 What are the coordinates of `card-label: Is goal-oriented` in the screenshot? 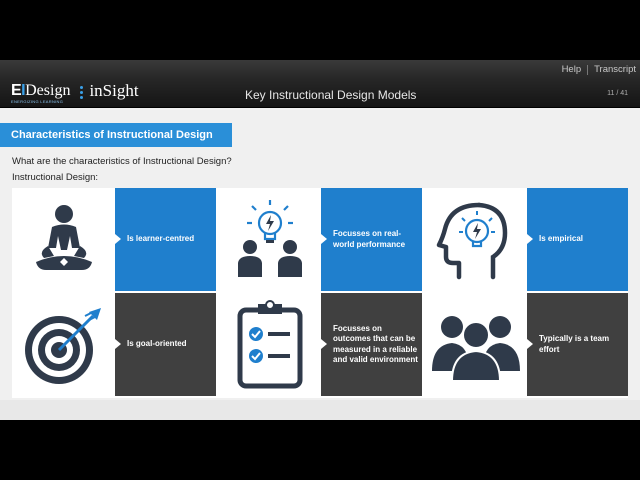 It's located at (157, 344).